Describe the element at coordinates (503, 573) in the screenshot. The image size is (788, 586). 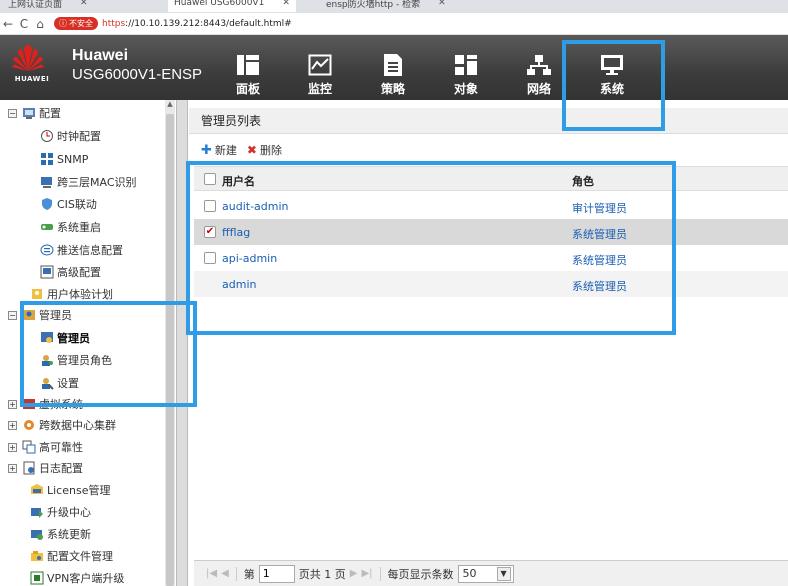
I see `chevron-down-icon: ▼` at that location.